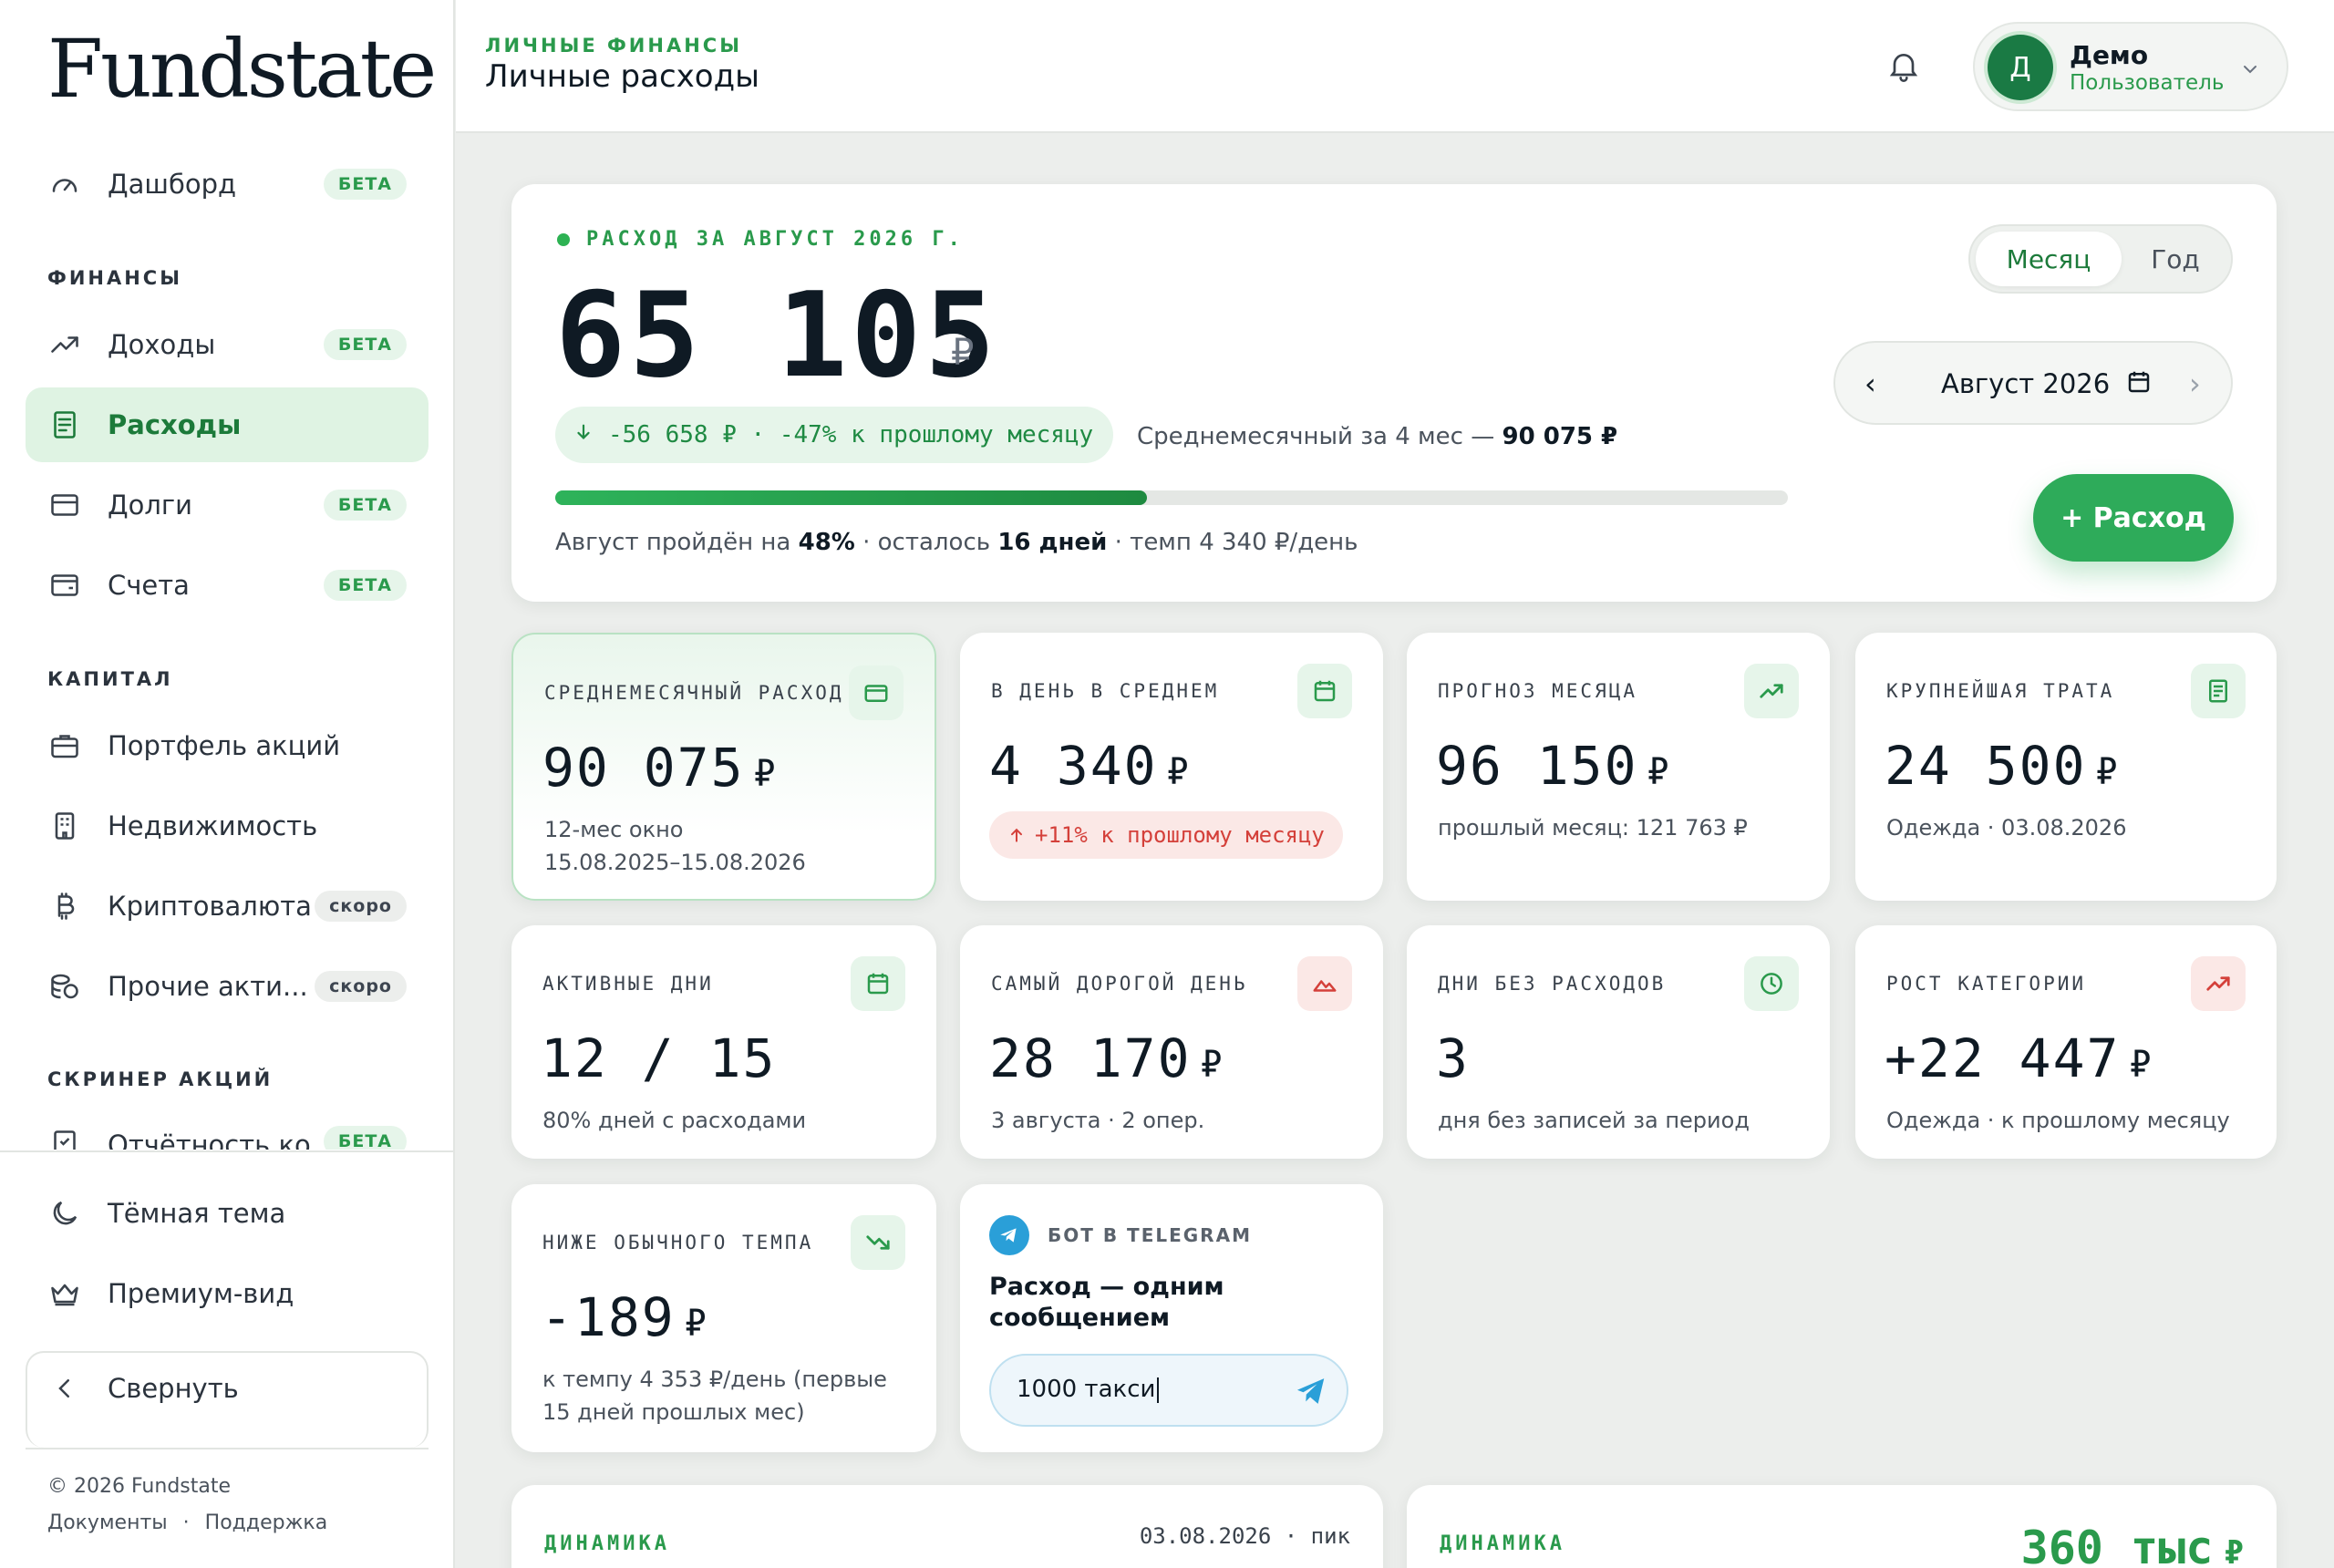  What do you see at coordinates (878, 1242) in the screenshot?
I see `trend-down-icon` at bounding box center [878, 1242].